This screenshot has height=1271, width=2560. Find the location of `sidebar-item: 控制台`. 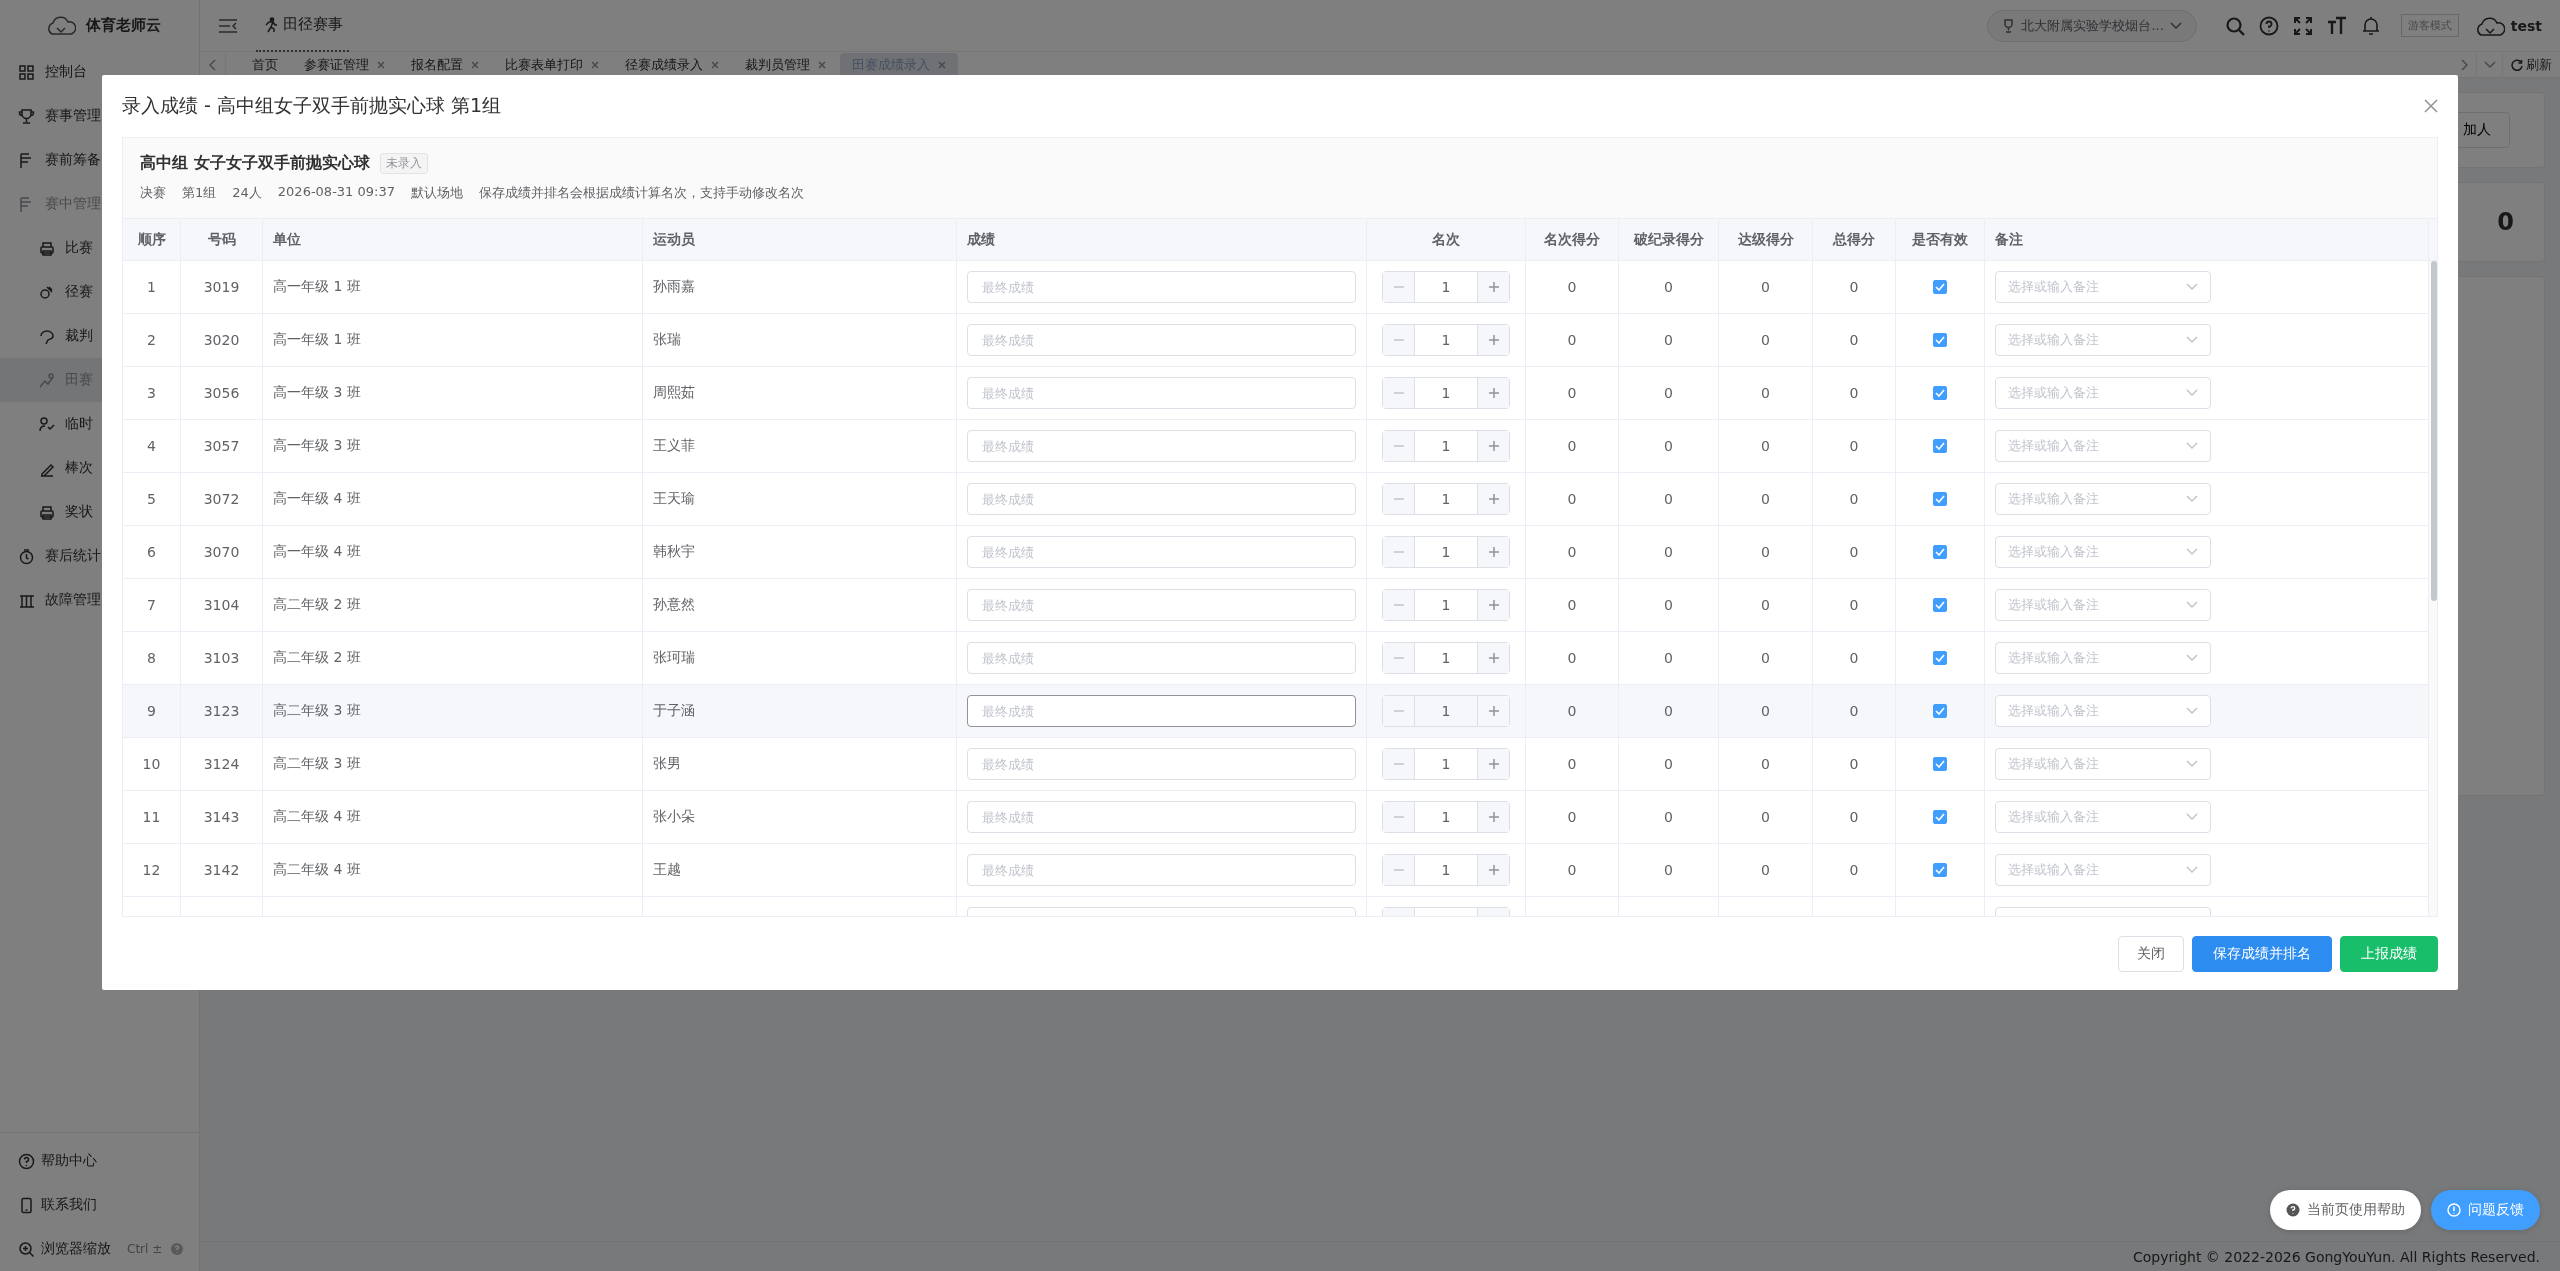

sidebar-item: 控制台 is located at coordinates (99, 72).